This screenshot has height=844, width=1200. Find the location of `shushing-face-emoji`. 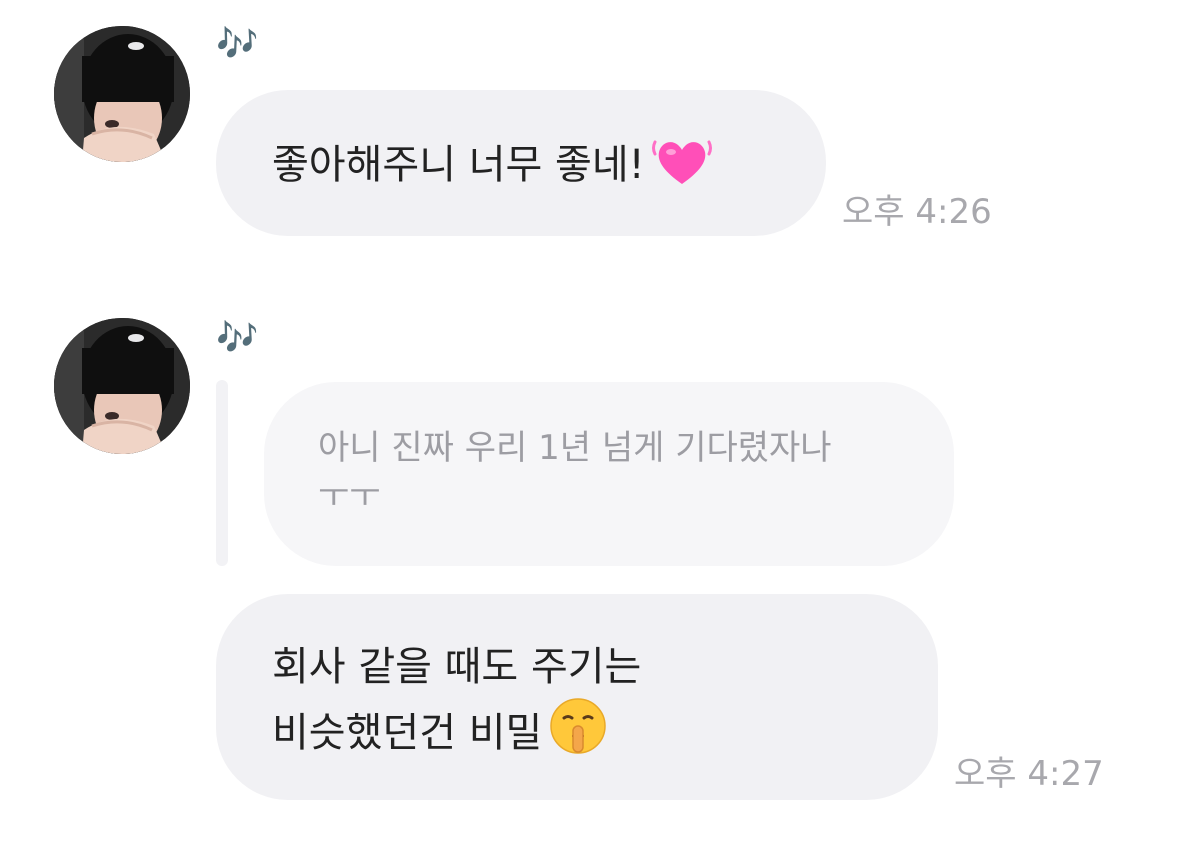

shushing-face-emoji is located at coordinates (578, 726).